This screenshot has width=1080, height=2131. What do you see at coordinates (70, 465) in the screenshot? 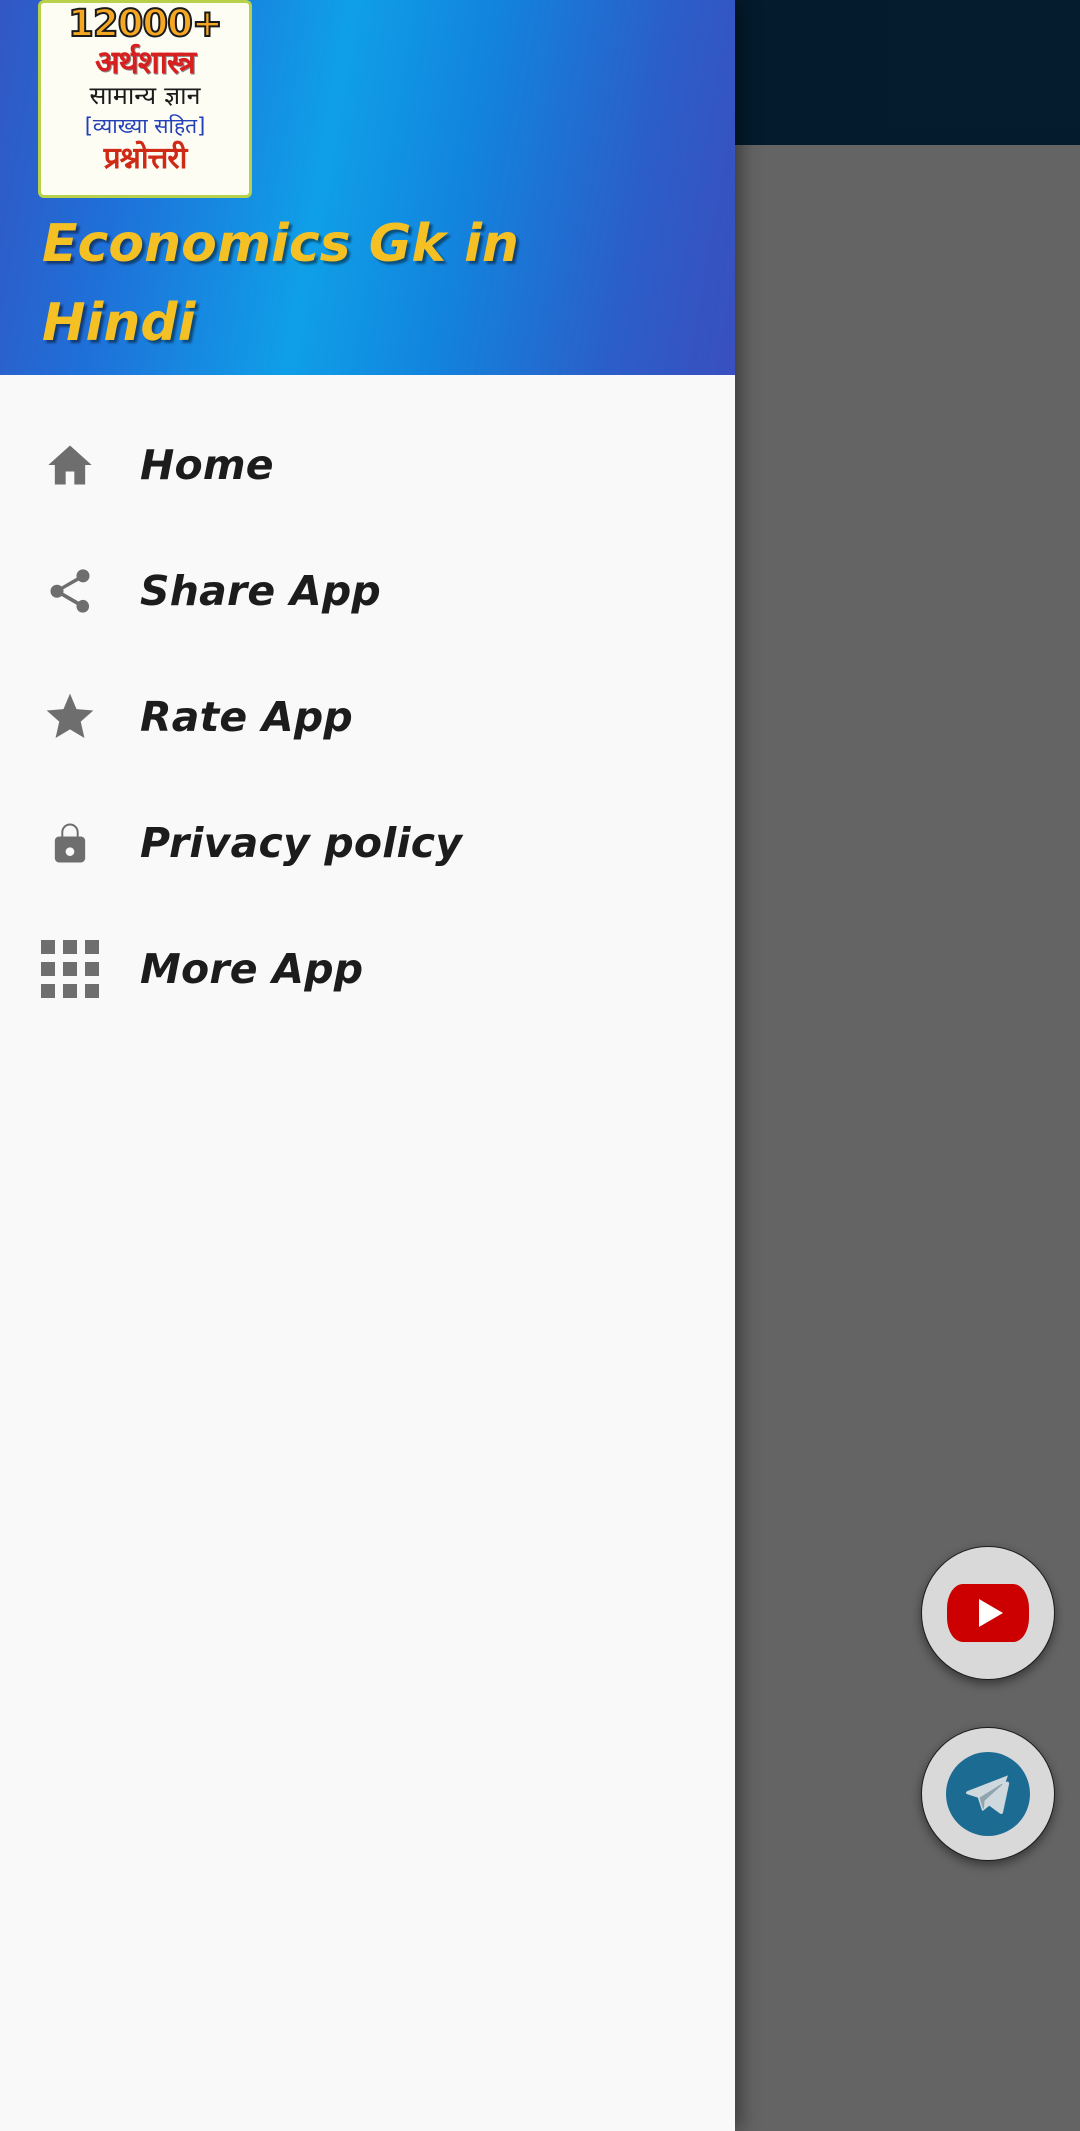
I see `home-icon` at bounding box center [70, 465].